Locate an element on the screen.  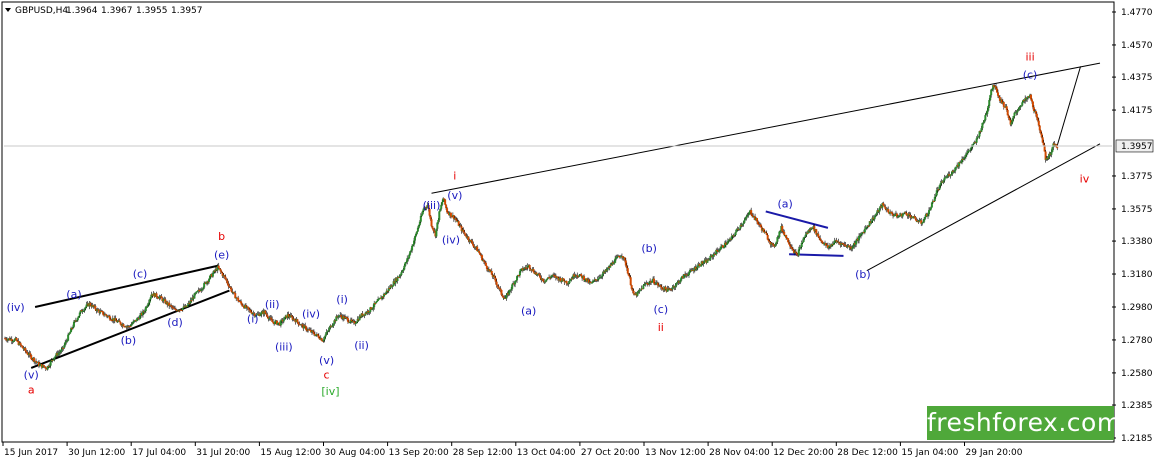
x-tick-label: 17 Jul 04:00 is located at coordinates (159, 453).